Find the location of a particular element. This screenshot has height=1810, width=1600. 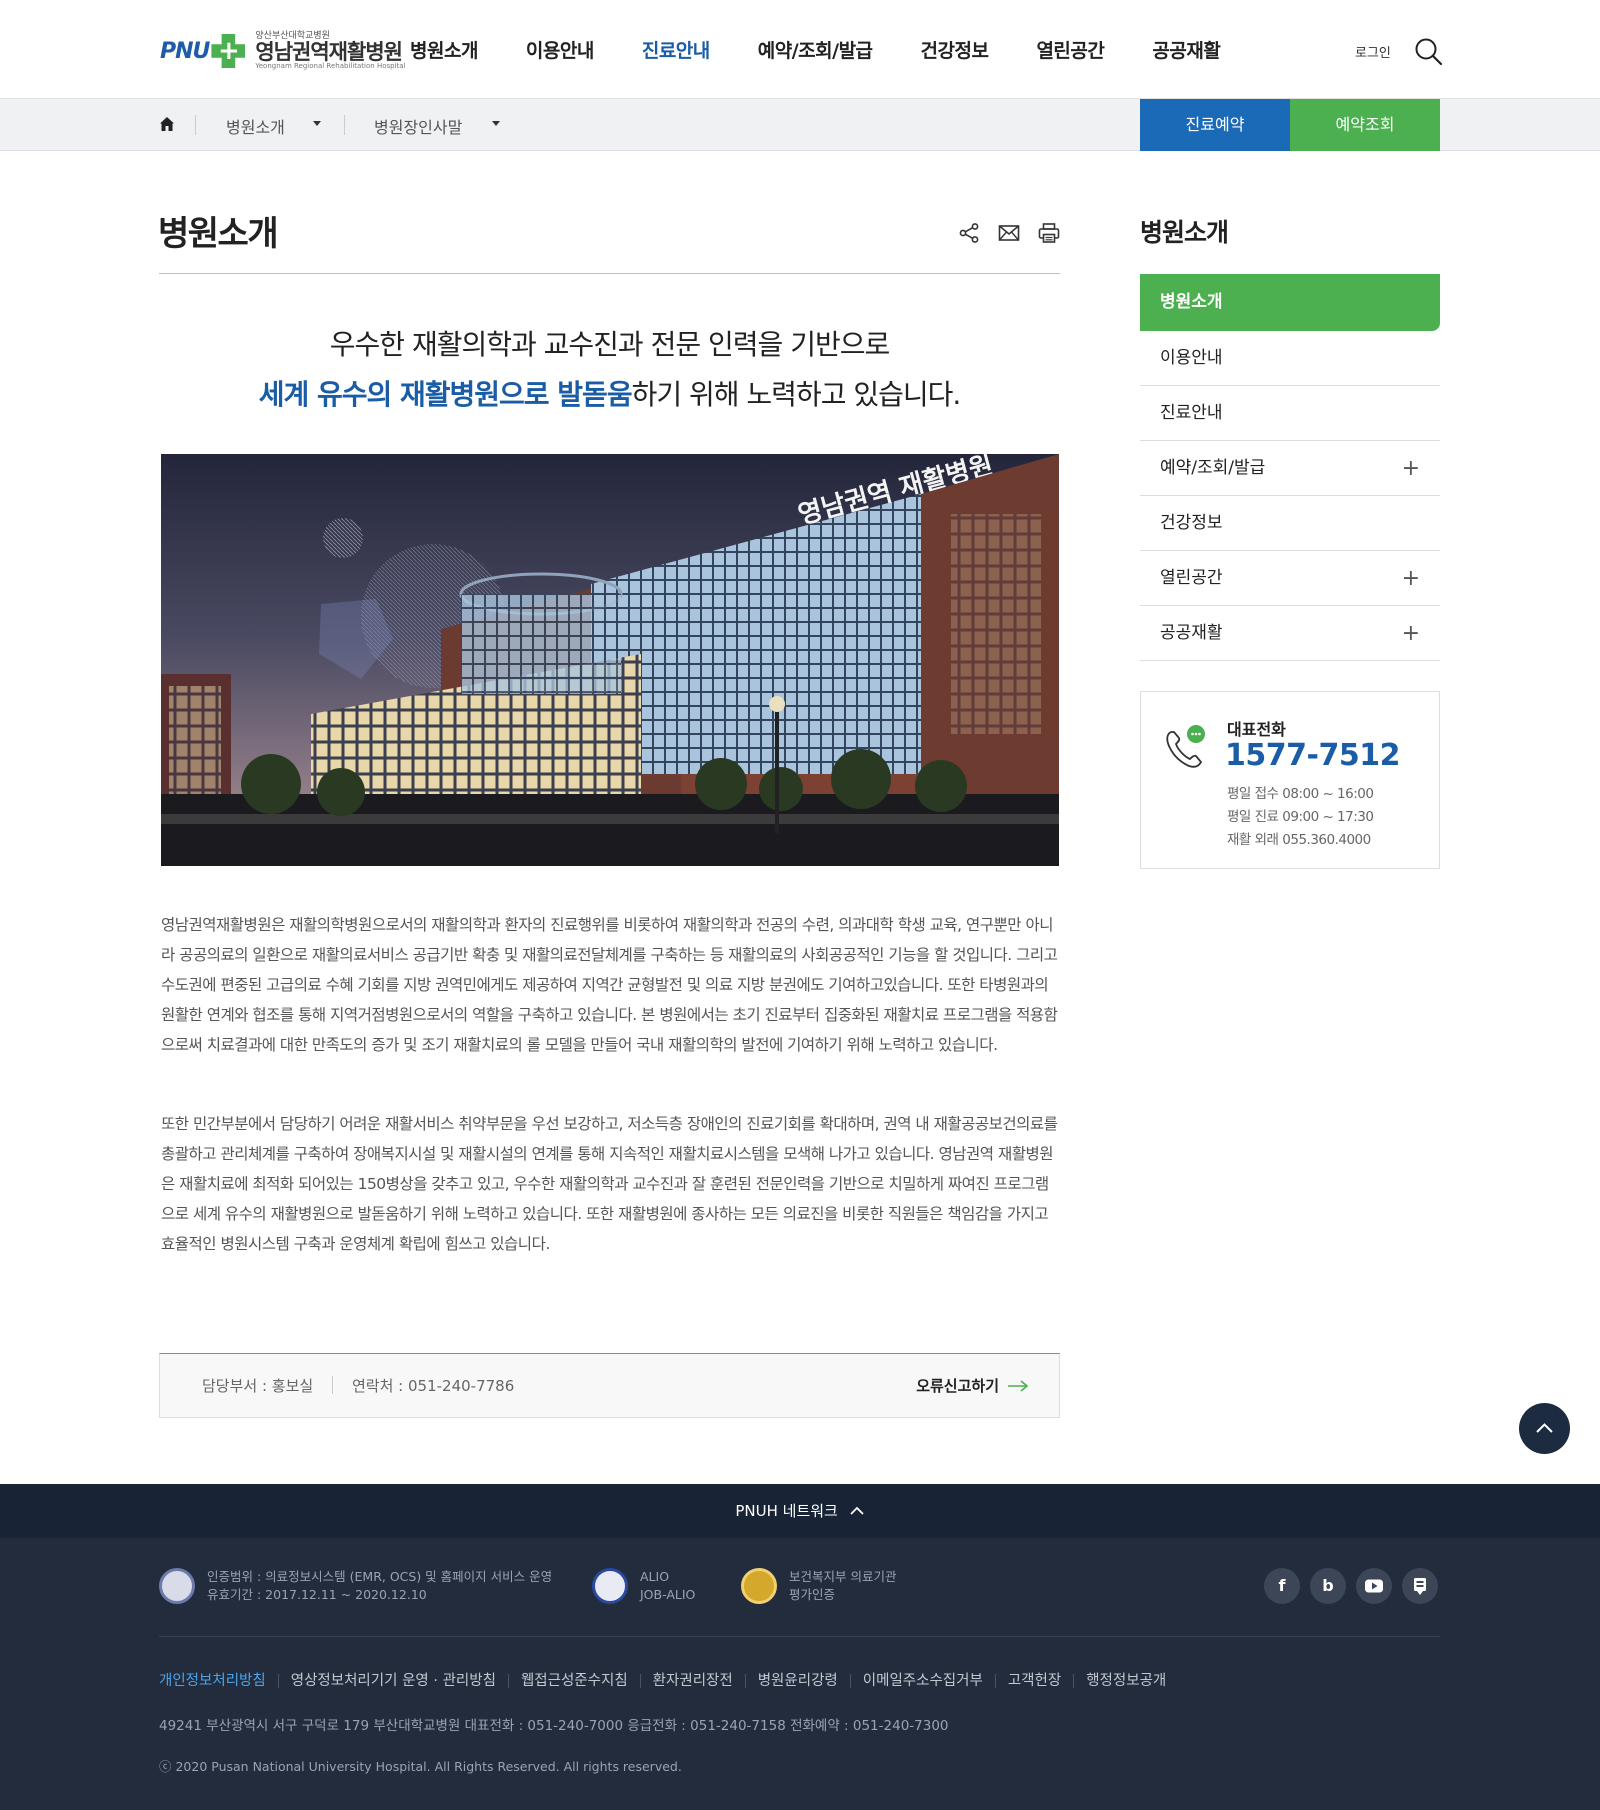

cert-mohw: 보건복지부 의료기관 평가인증 is located at coordinates (818, 1586).